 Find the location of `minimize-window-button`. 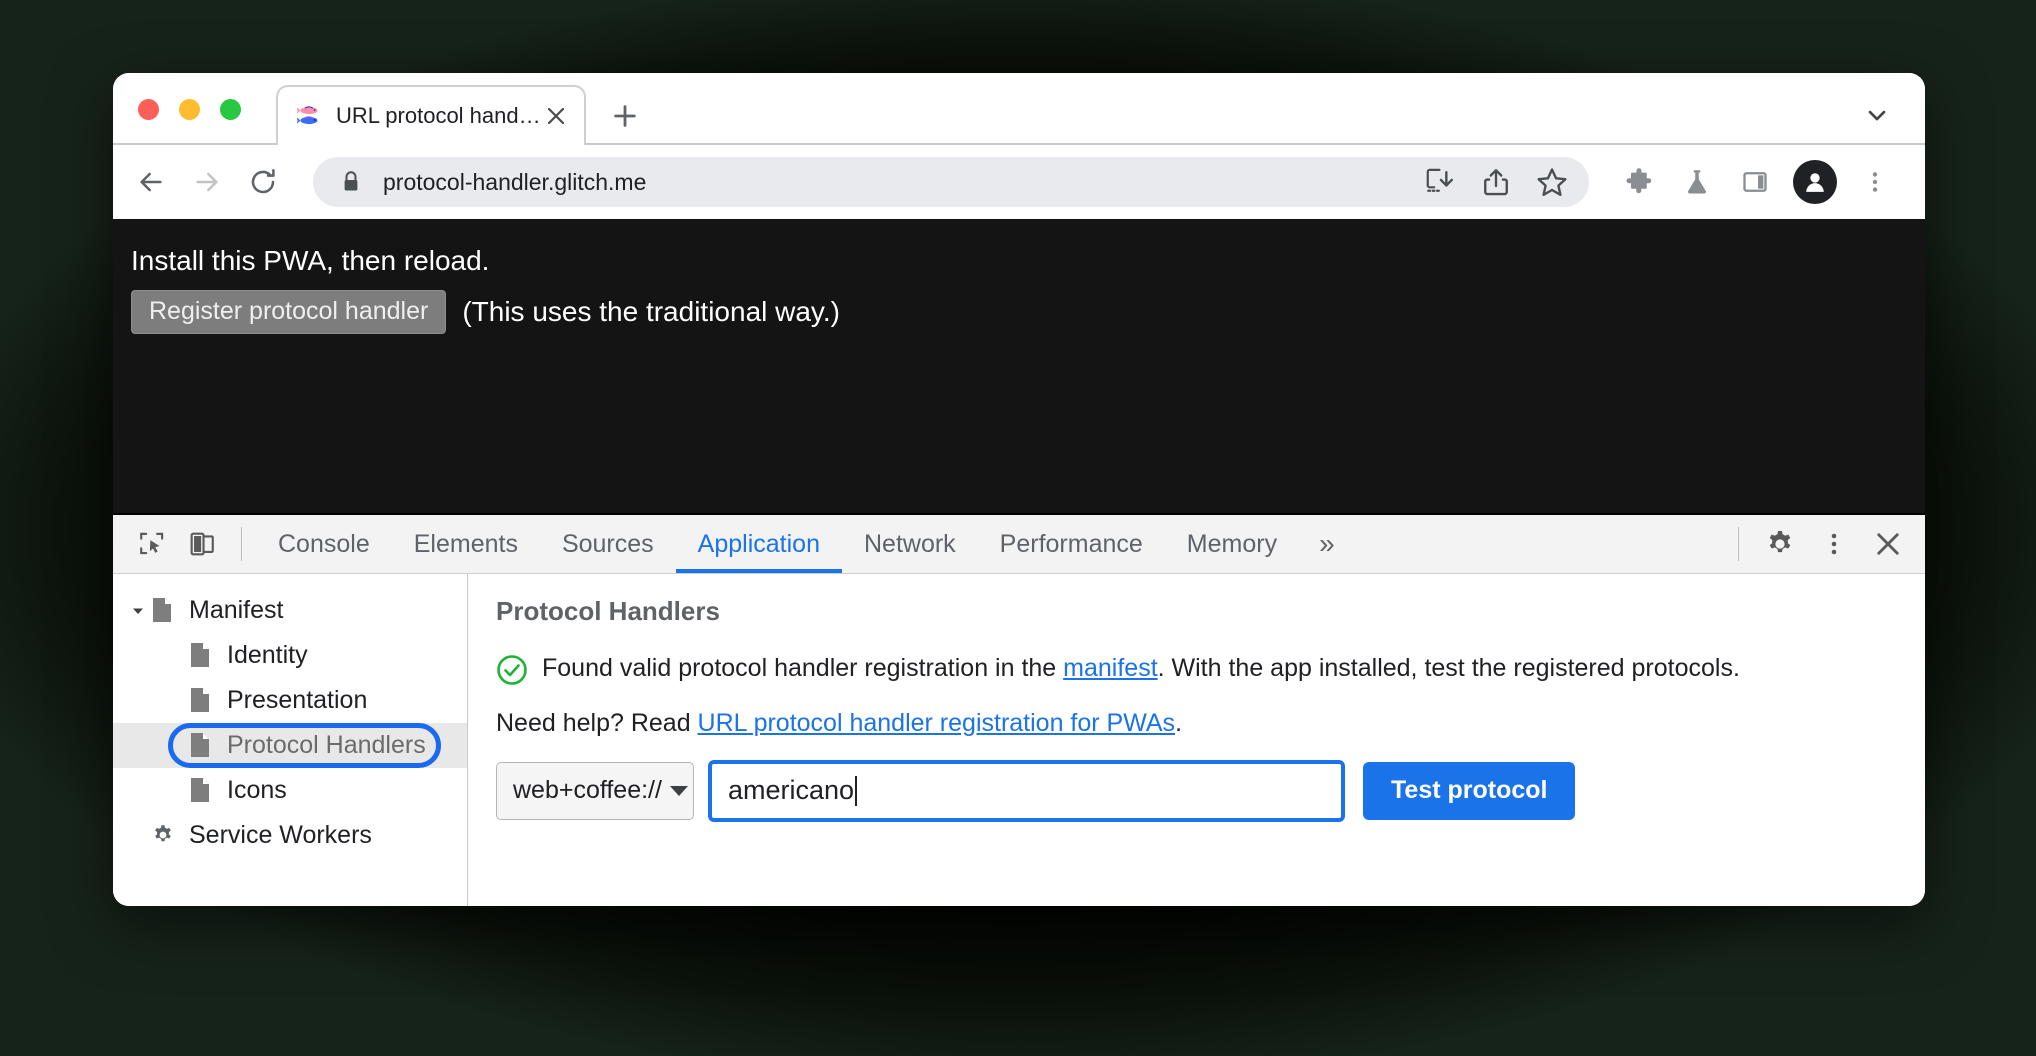

minimize-window-button is located at coordinates (189, 109).